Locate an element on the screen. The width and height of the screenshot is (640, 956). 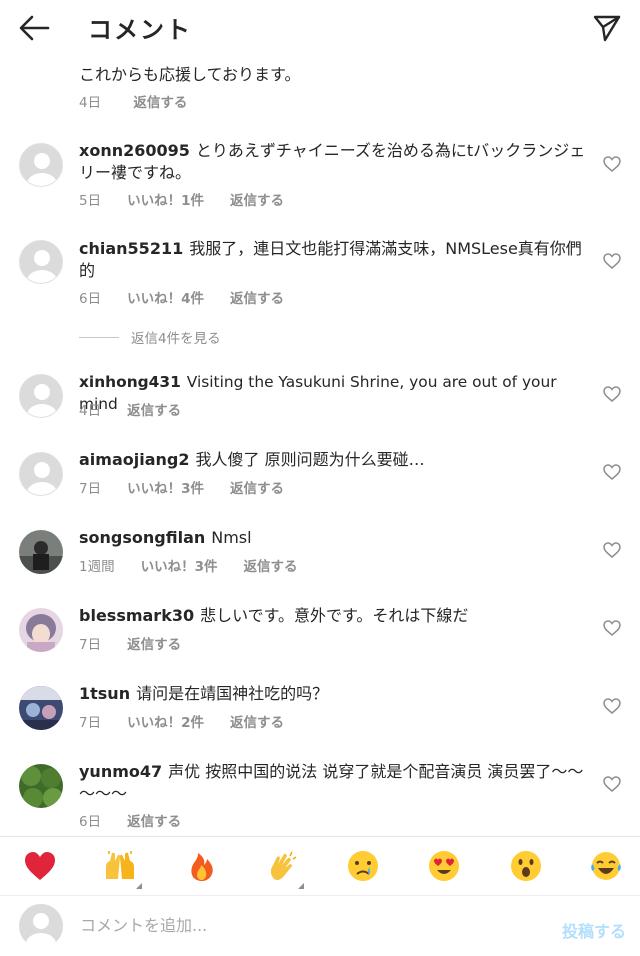
comment-meta: 7日 返信する is located at coordinates (143, 643).